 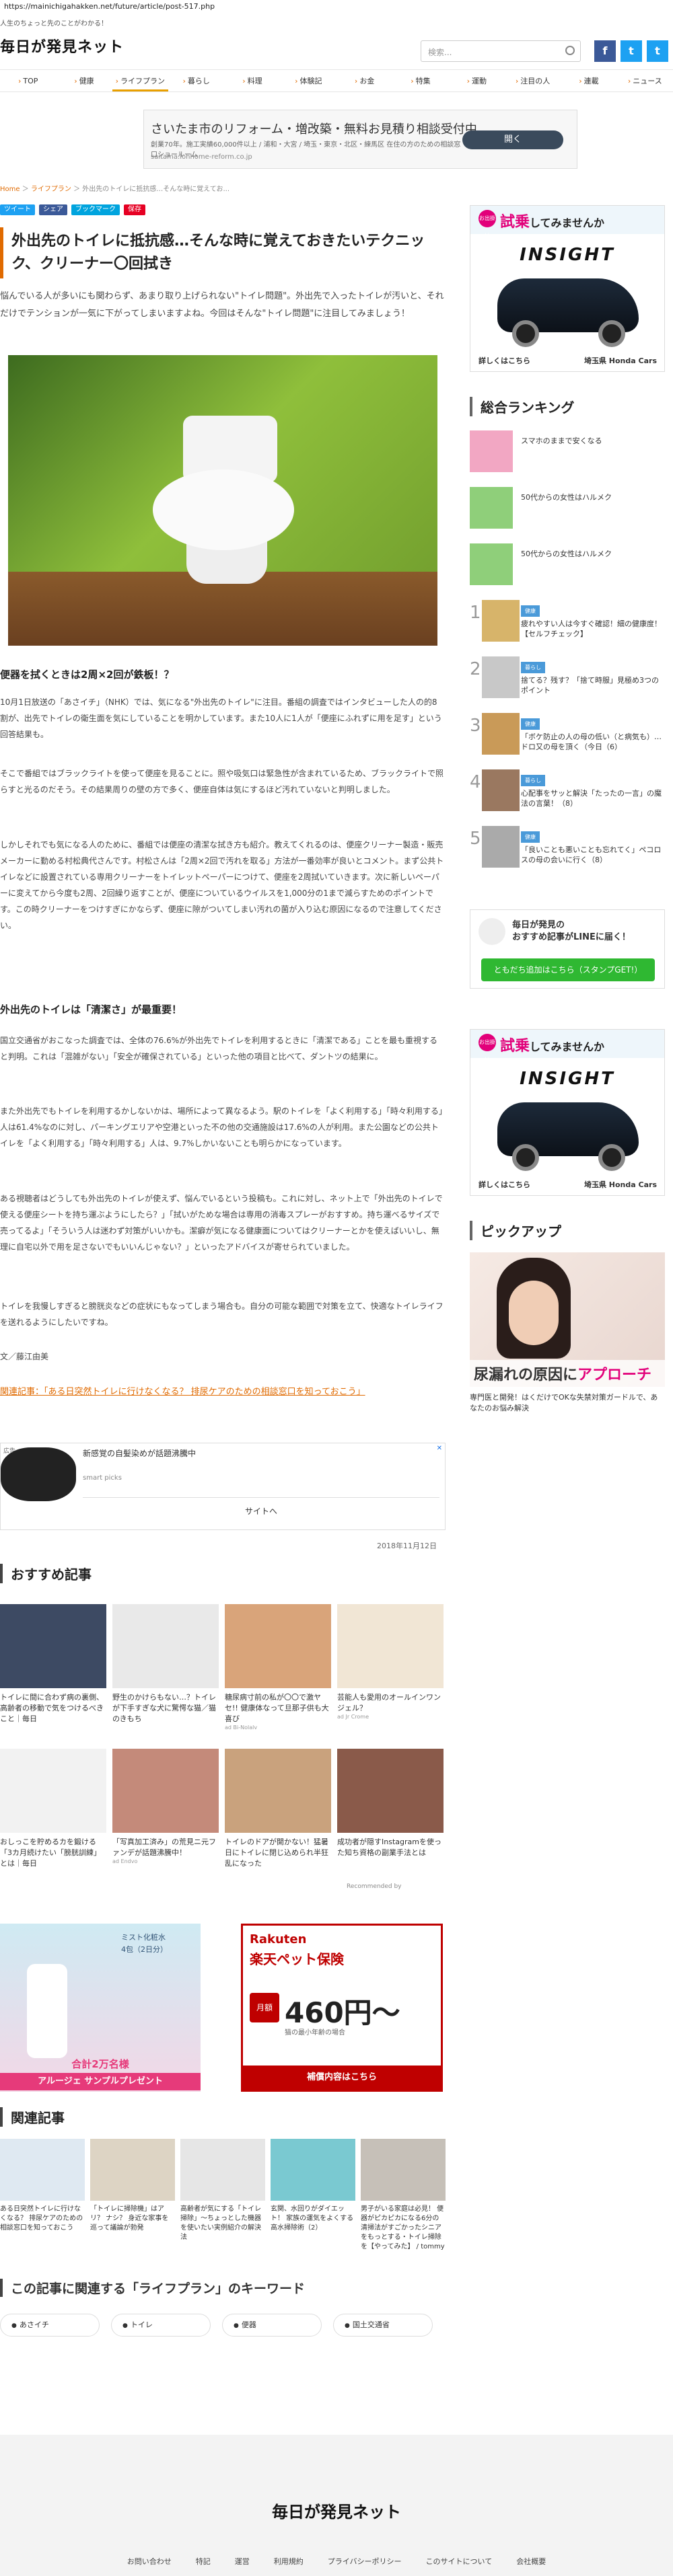 What do you see at coordinates (242, 2561) in the screenshot?
I see `footer-link: 運営` at bounding box center [242, 2561].